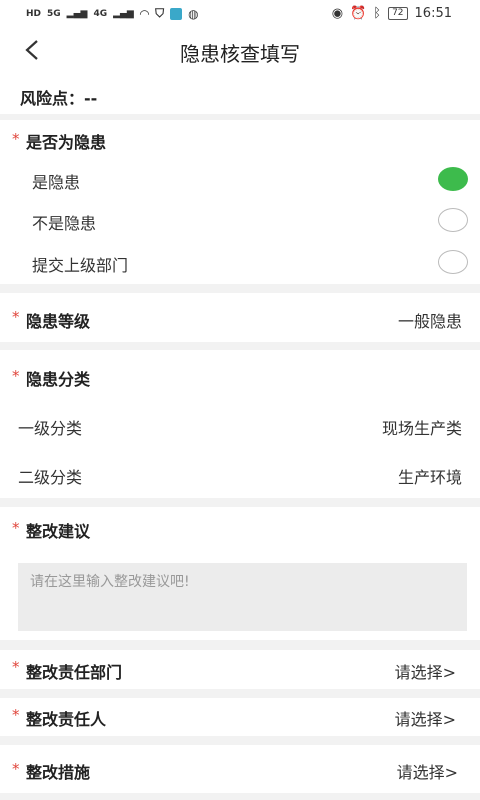  Describe the element at coordinates (377, 13) in the screenshot. I see `bluetooth-icon: ᛒ` at that location.